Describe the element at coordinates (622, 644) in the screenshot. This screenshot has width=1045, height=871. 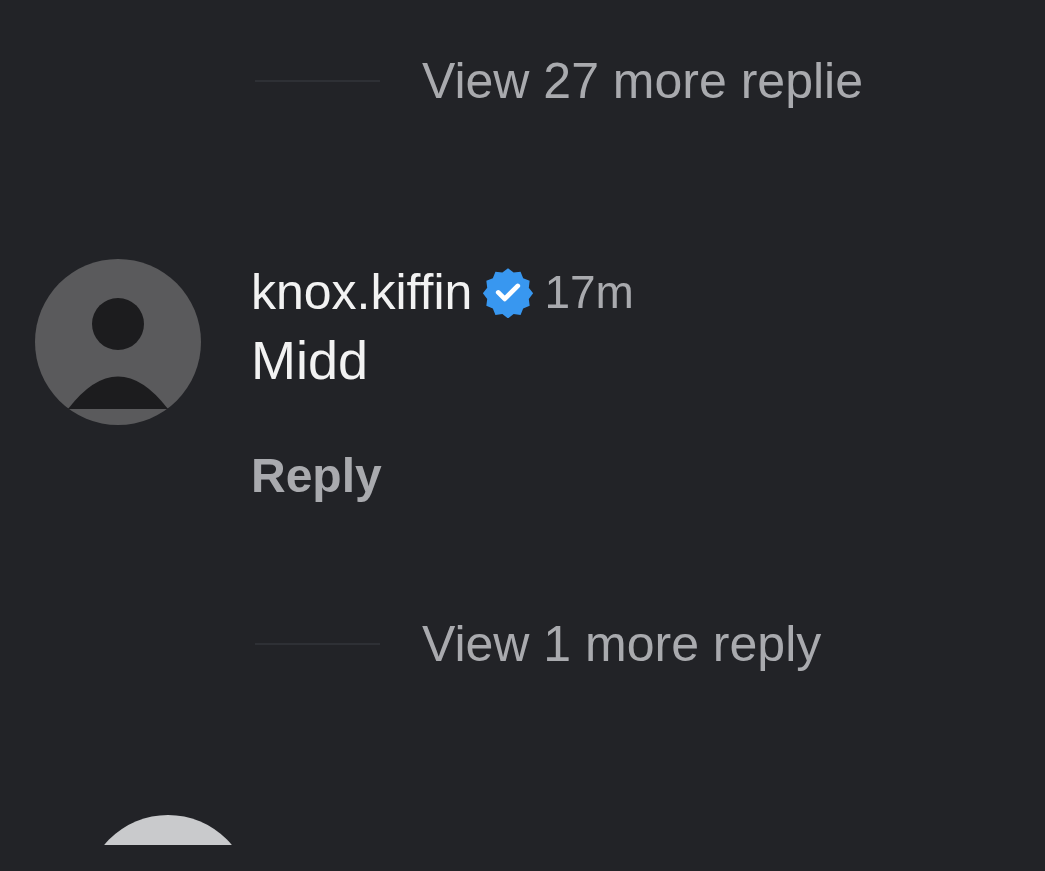
I see `view-replies-link: View 1 more reply` at that location.